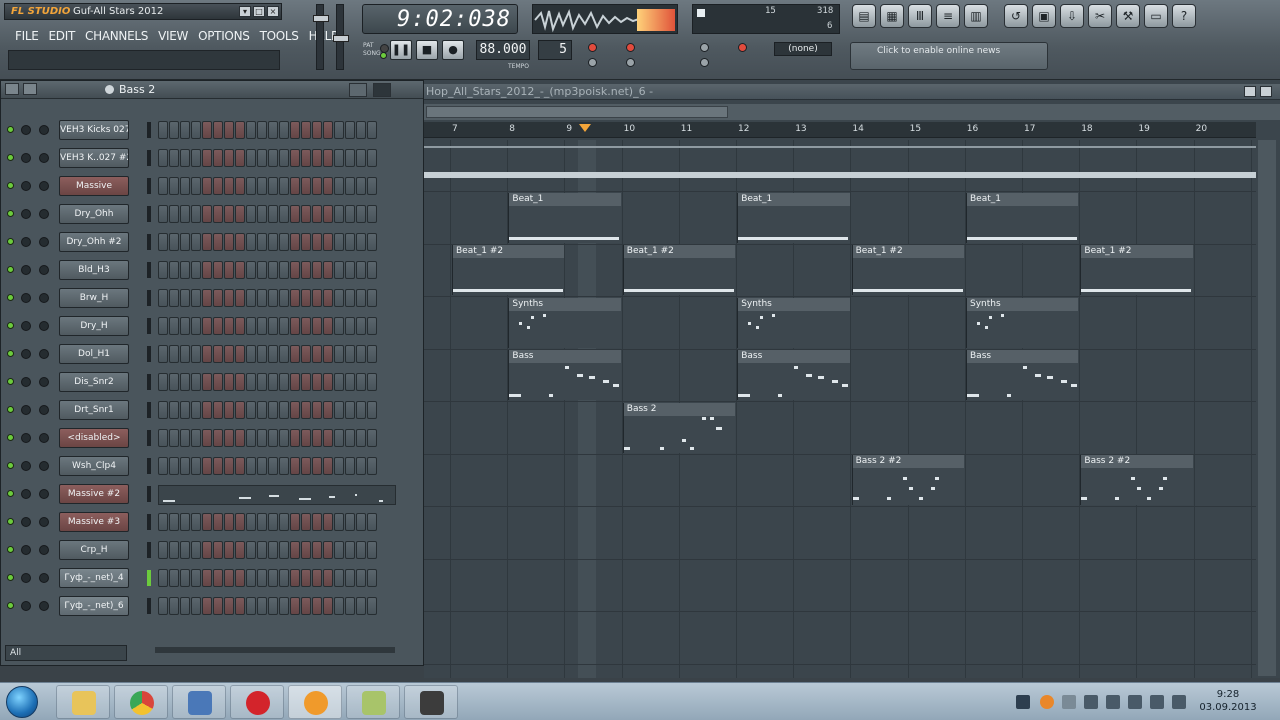  What do you see at coordinates (630, 62) in the screenshot?
I see `wait-led` at bounding box center [630, 62].